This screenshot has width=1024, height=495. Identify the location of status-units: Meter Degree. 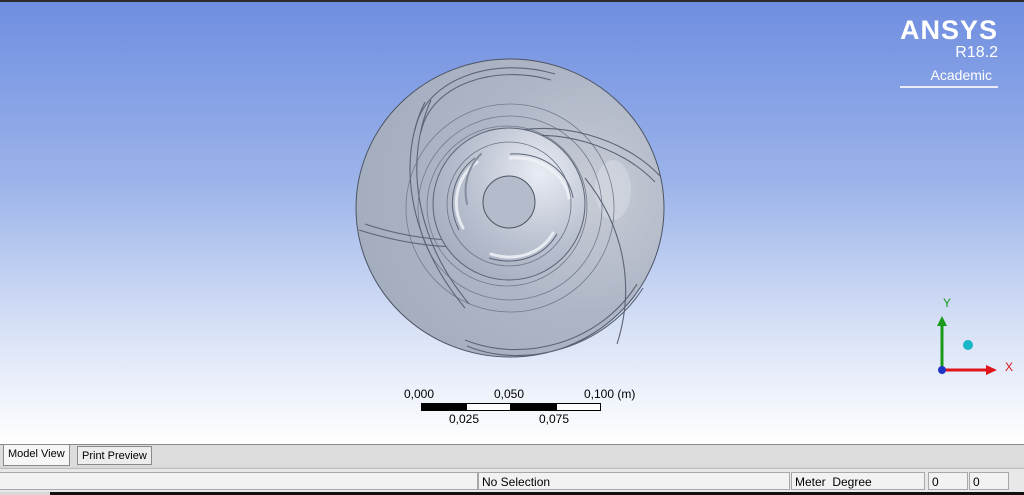
(858, 481).